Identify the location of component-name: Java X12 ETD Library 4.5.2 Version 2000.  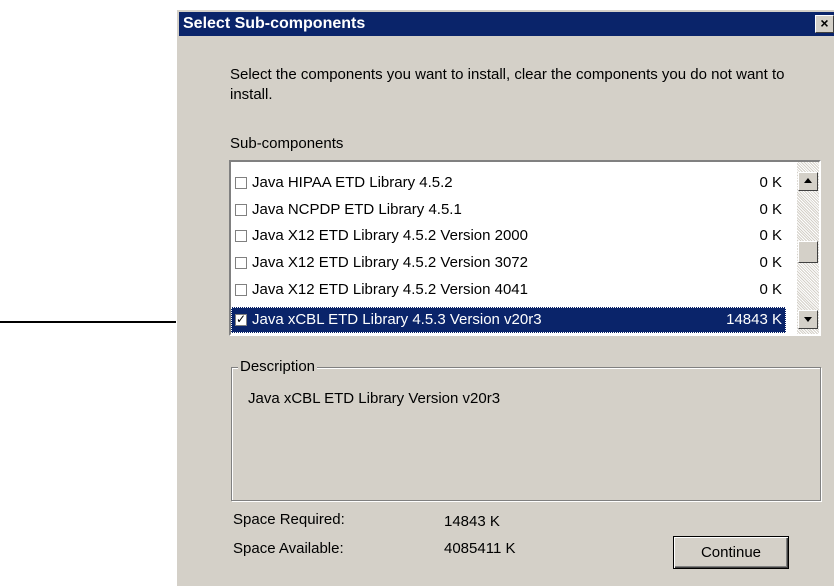
(390, 235).